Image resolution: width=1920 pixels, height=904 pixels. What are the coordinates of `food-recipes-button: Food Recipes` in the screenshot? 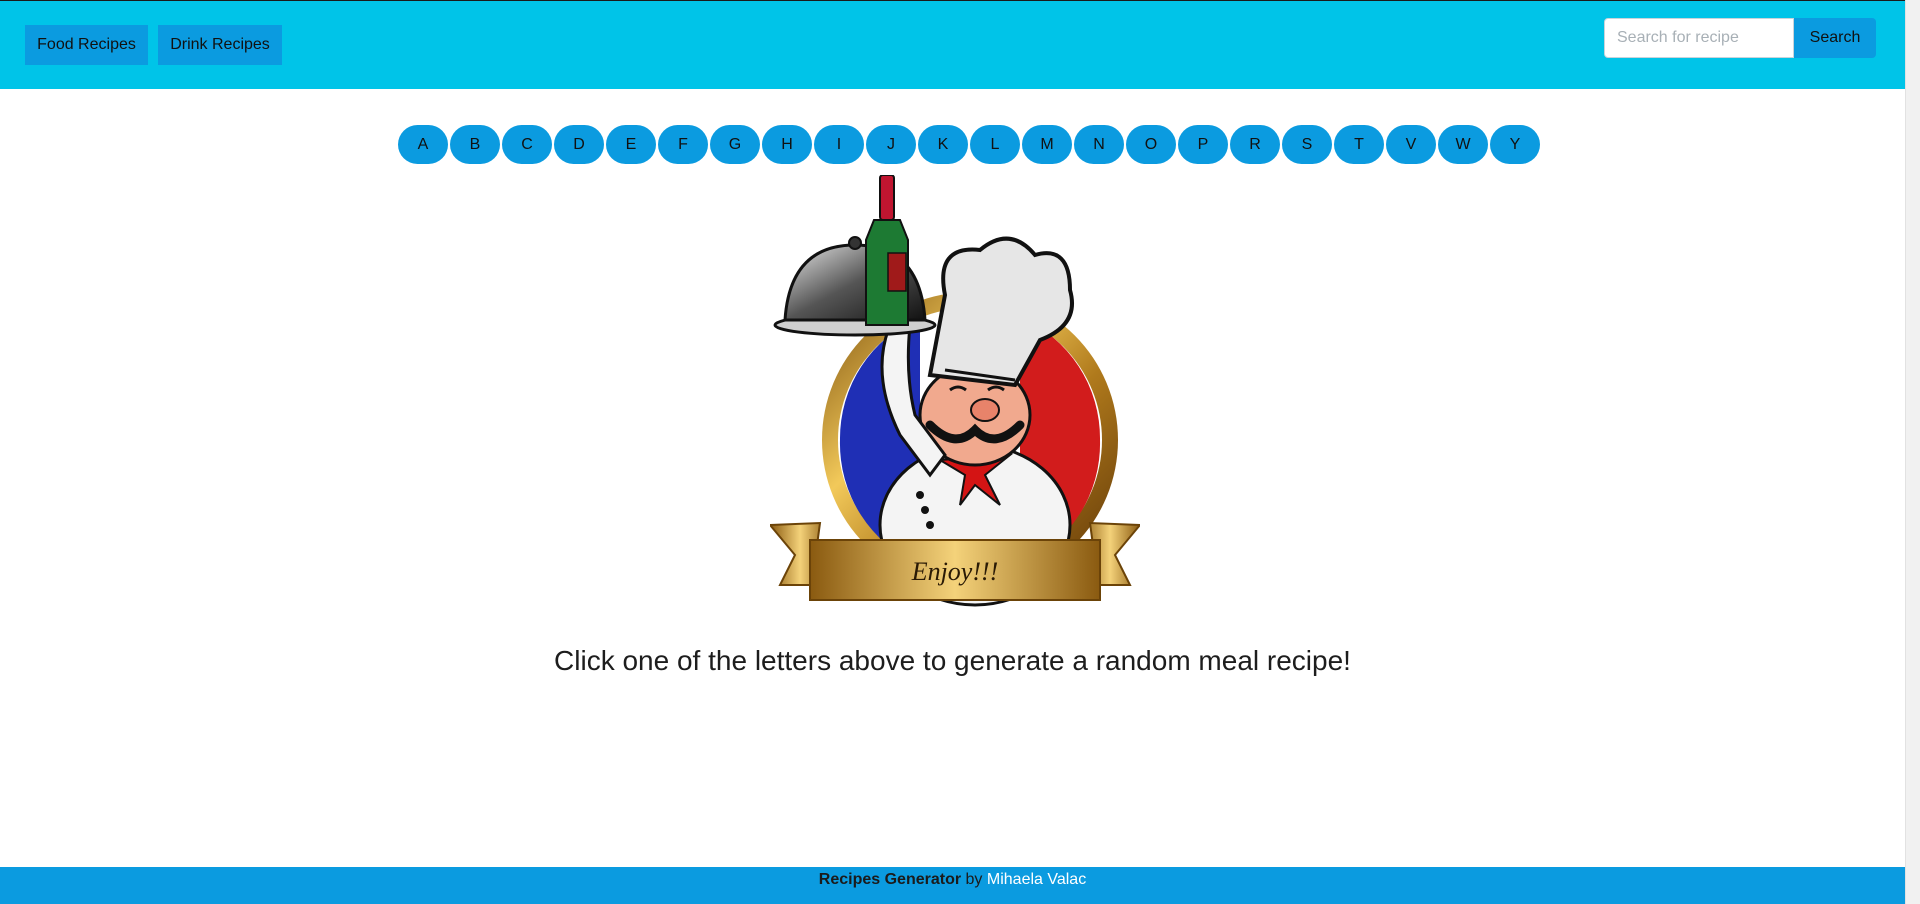 It's located at (86, 45).